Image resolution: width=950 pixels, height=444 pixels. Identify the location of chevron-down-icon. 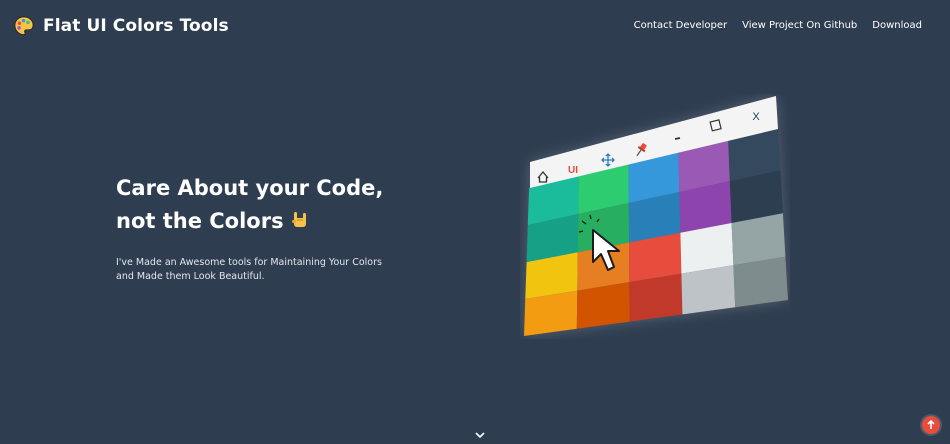
(480, 435).